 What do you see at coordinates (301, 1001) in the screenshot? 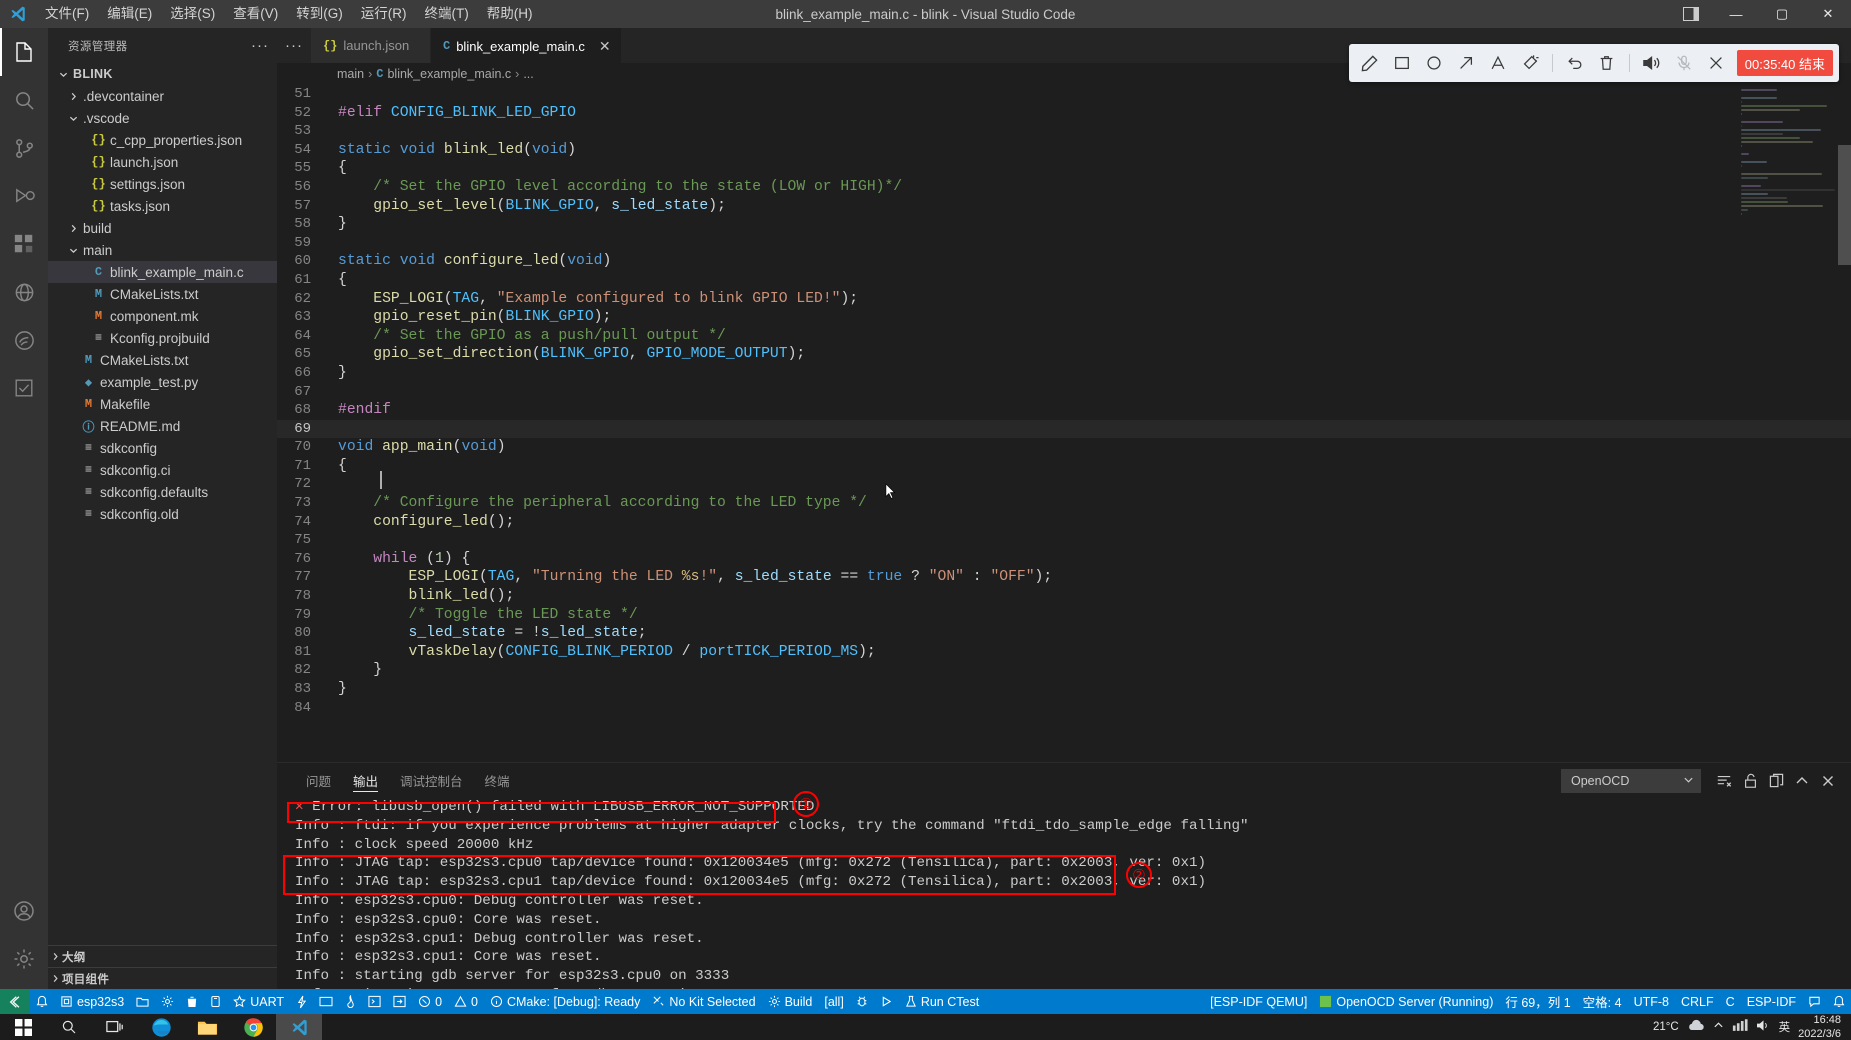
I see `status-item-flash-icon` at bounding box center [301, 1001].